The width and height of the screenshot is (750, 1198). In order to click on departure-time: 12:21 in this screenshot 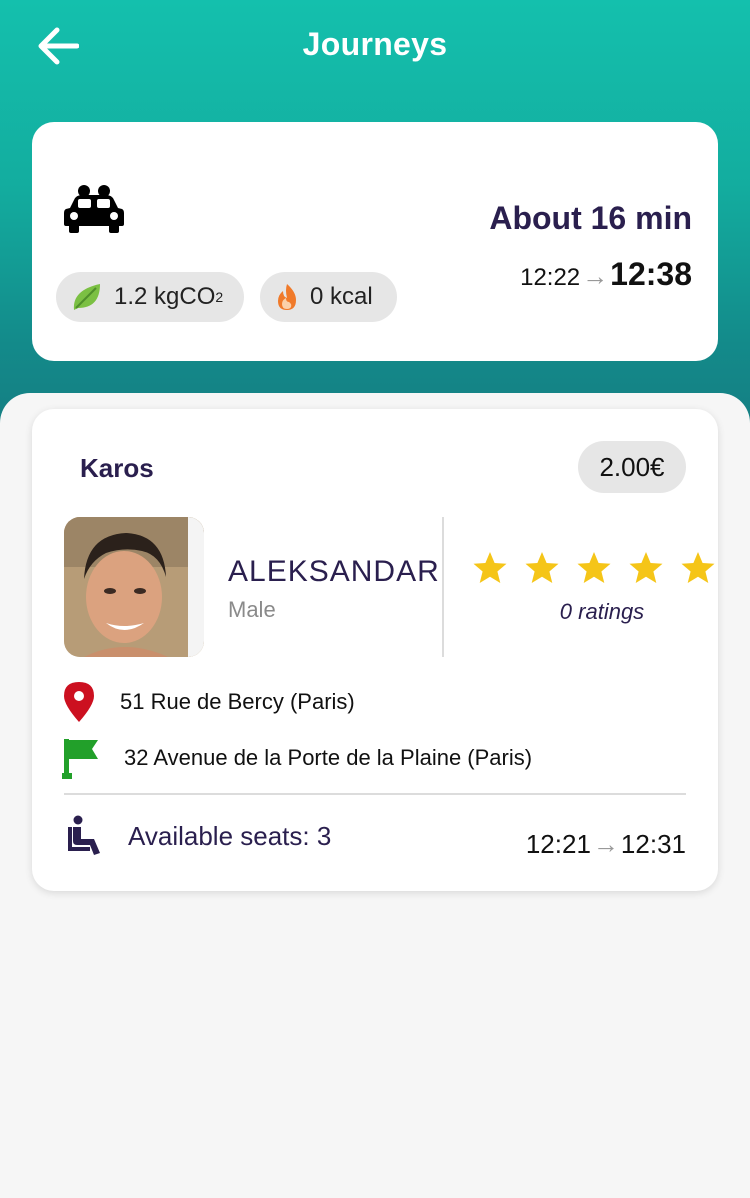, I will do `click(558, 844)`.